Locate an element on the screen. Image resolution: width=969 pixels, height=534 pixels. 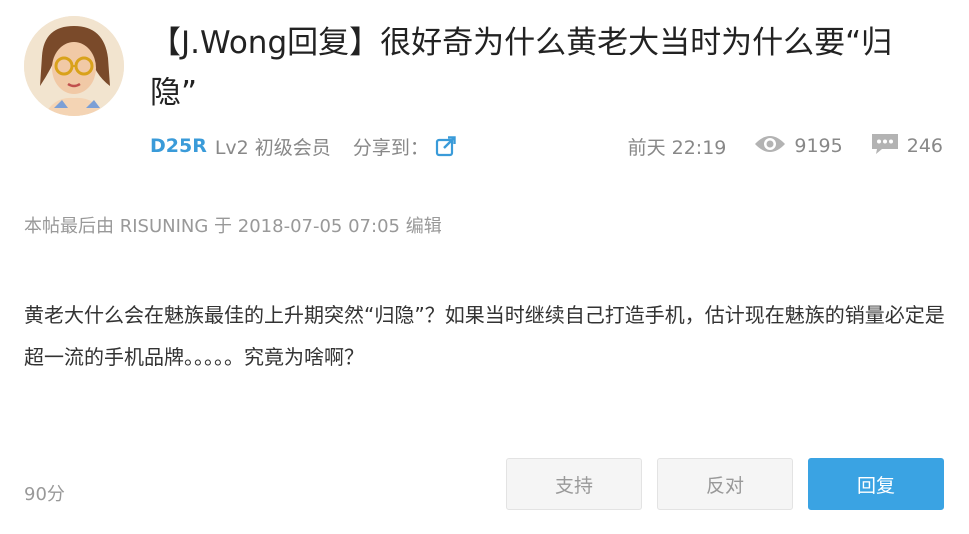
post-score: 90分 is located at coordinates (44, 494).